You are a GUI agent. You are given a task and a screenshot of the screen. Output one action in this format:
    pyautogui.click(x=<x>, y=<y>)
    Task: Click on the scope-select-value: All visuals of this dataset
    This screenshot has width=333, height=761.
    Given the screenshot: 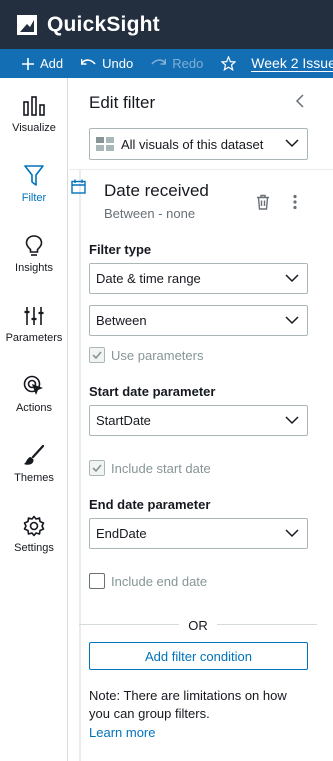 What is the action you would take?
    pyautogui.click(x=192, y=144)
    